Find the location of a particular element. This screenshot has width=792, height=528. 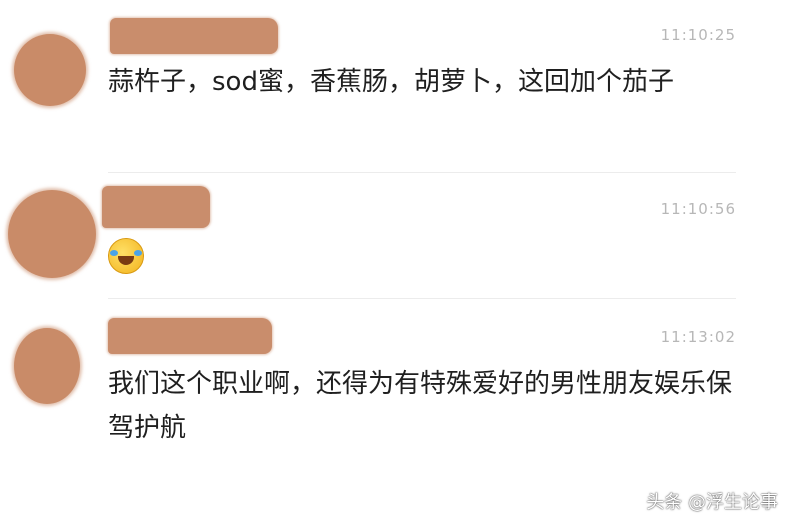

mouth-shape is located at coordinates (126, 260).